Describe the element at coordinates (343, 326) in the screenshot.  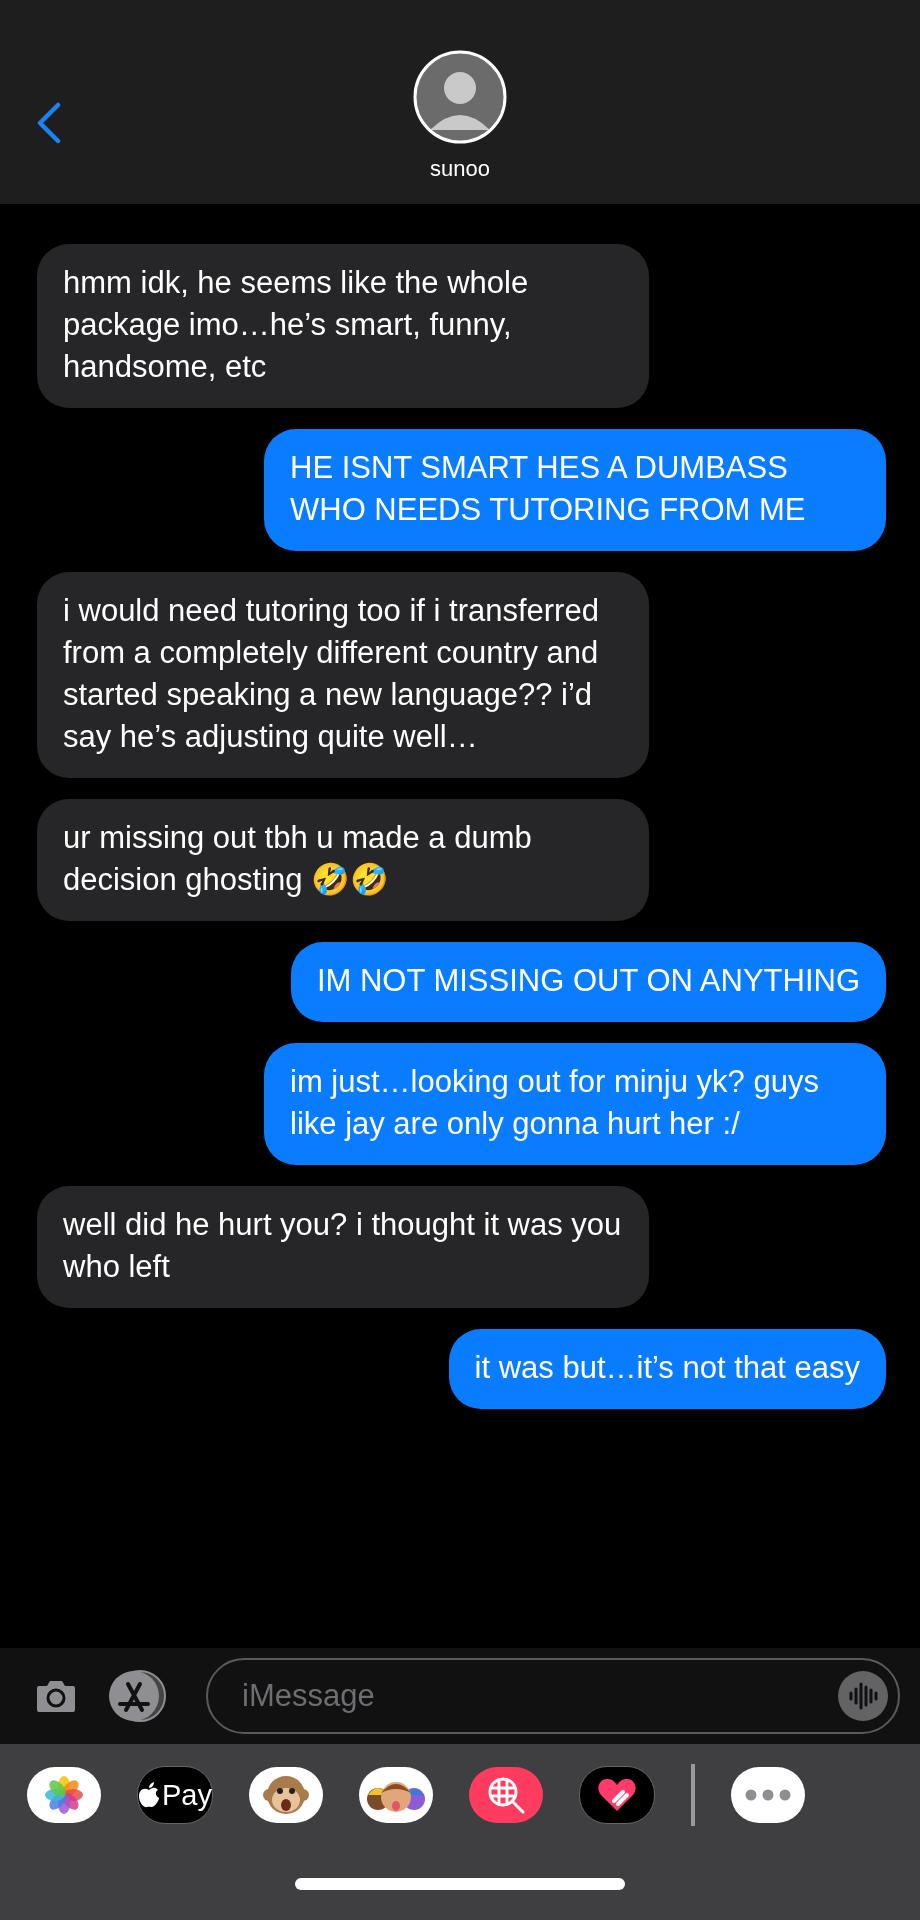
I see `message-bubble: hmm idk, he seems like the whole package imo…he’s smart, funny, handsome, etc` at that location.